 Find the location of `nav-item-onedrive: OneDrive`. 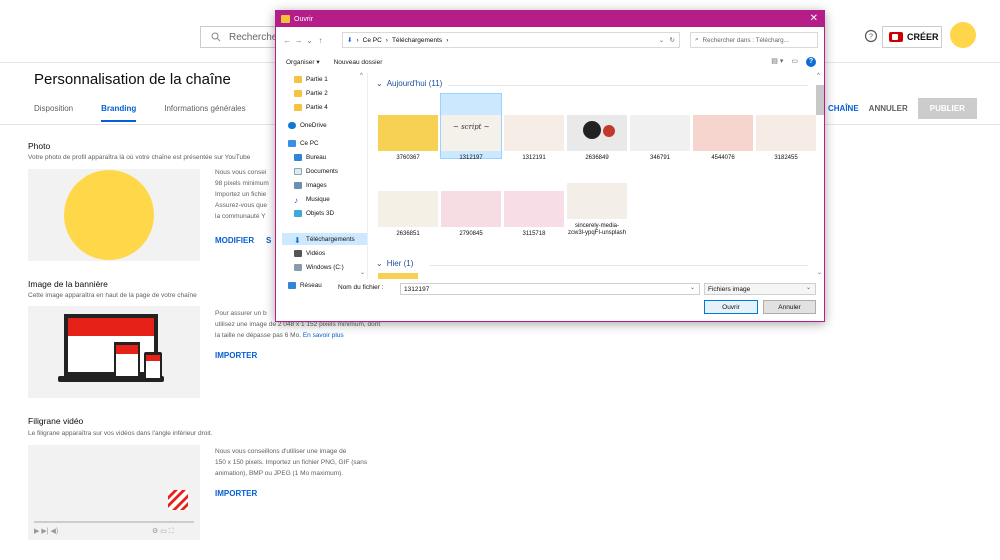

nav-item-onedrive: OneDrive is located at coordinates (307, 125).